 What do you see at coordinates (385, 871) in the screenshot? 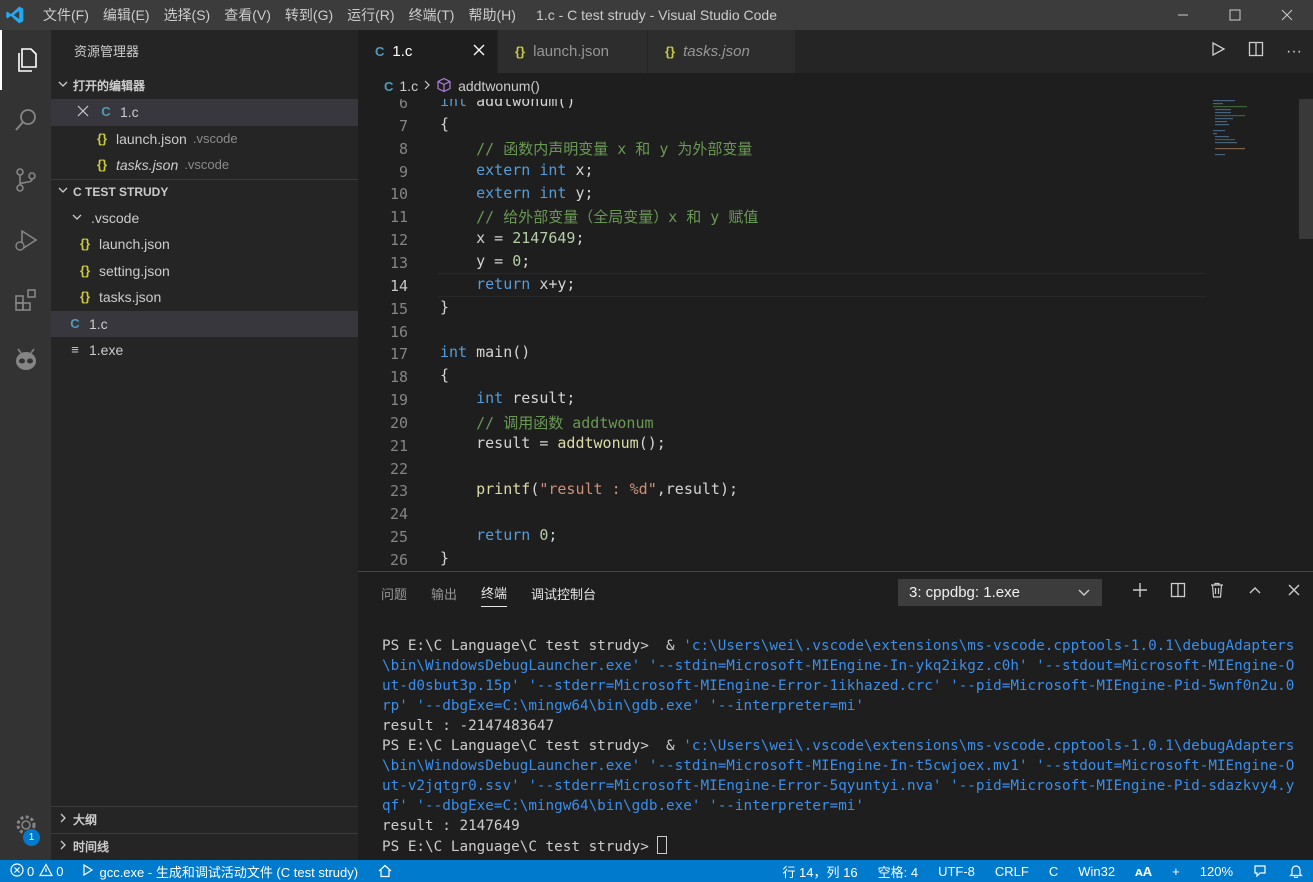
I see `home-icon` at bounding box center [385, 871].